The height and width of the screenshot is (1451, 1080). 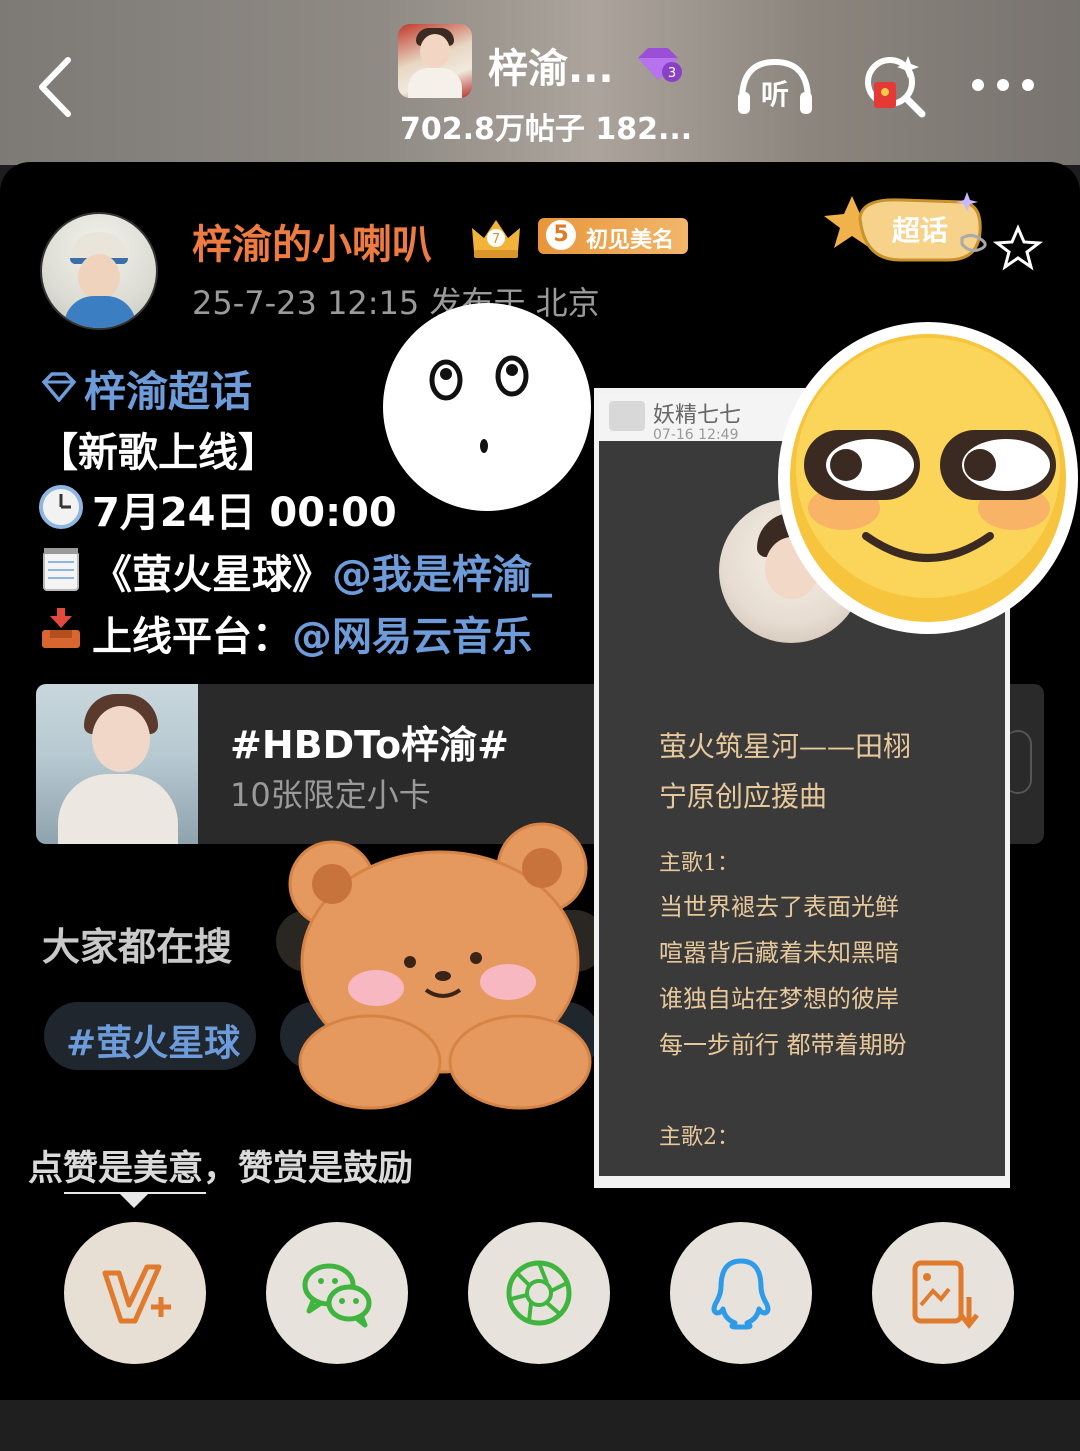 I want to click on praise-pointer, so click(x=134, y=1200).